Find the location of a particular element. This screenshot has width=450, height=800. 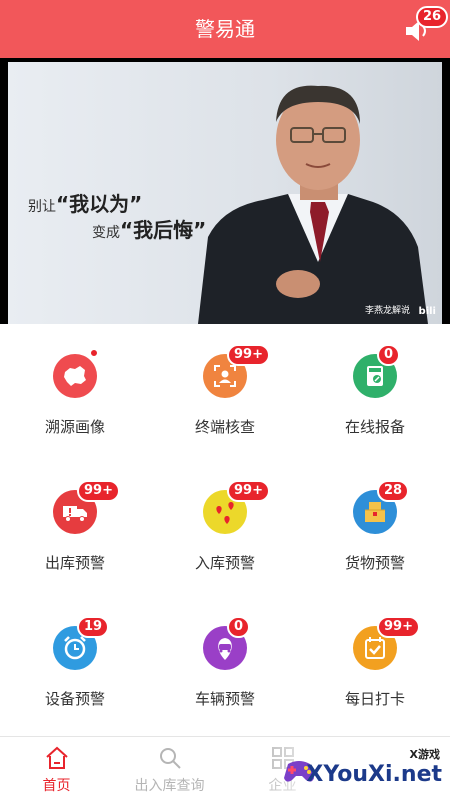

nav-label: 首页 is located at coordinates (56, 786).